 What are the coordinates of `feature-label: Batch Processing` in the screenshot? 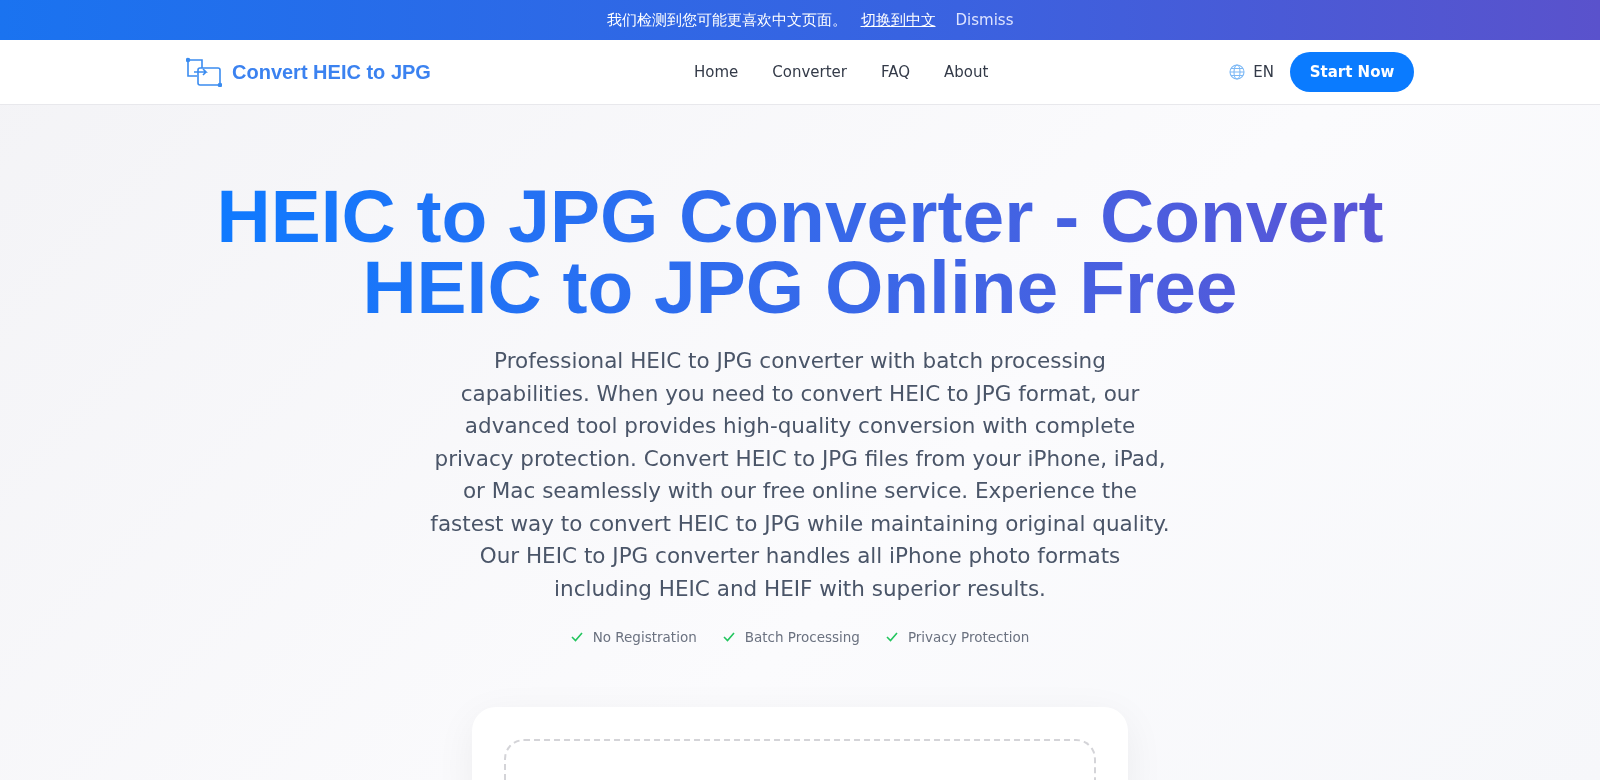 It's located at (802, 637).